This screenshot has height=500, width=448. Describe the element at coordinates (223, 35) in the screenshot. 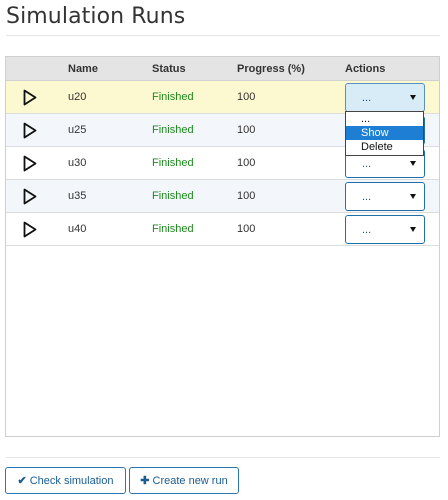

I see `title-divider` at that location.